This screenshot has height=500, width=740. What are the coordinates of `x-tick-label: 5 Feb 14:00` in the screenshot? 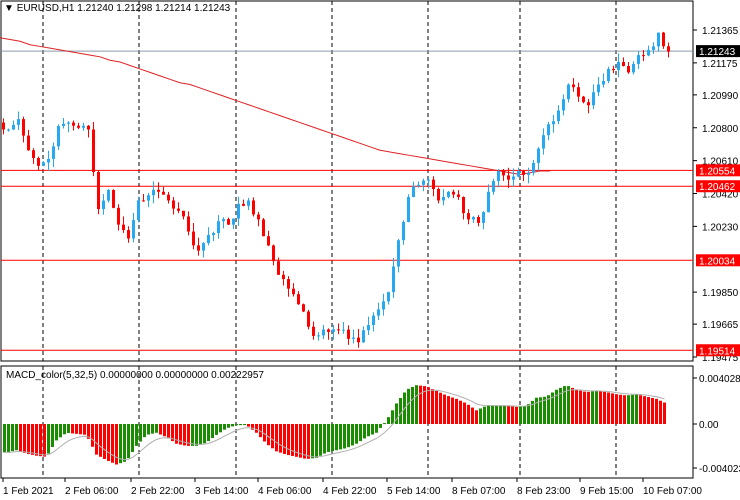 It's located at (414, 491).